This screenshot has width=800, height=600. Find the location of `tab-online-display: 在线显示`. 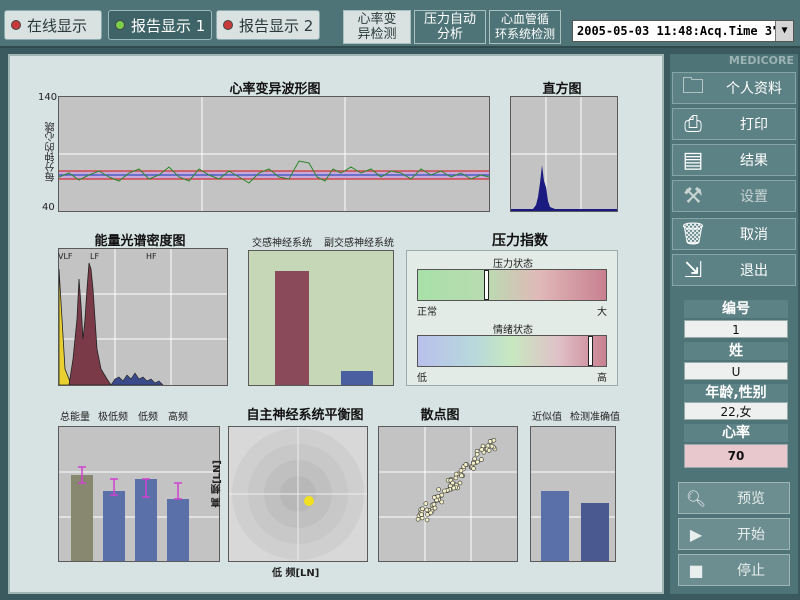

tab-online-display: 在线显示 is located at coordinates (53, 25).